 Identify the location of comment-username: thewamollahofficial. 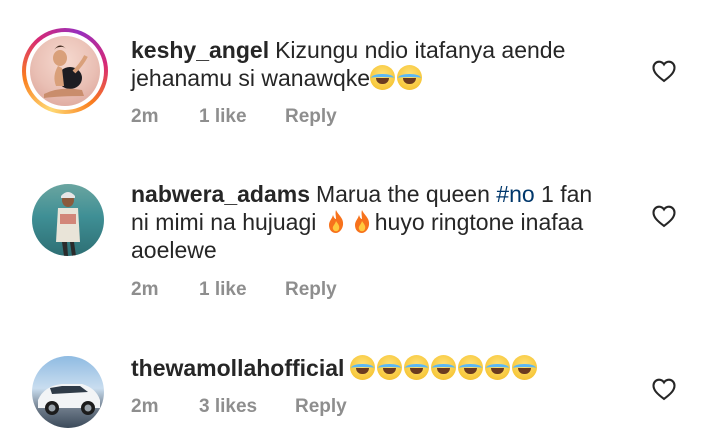
(237, 368).